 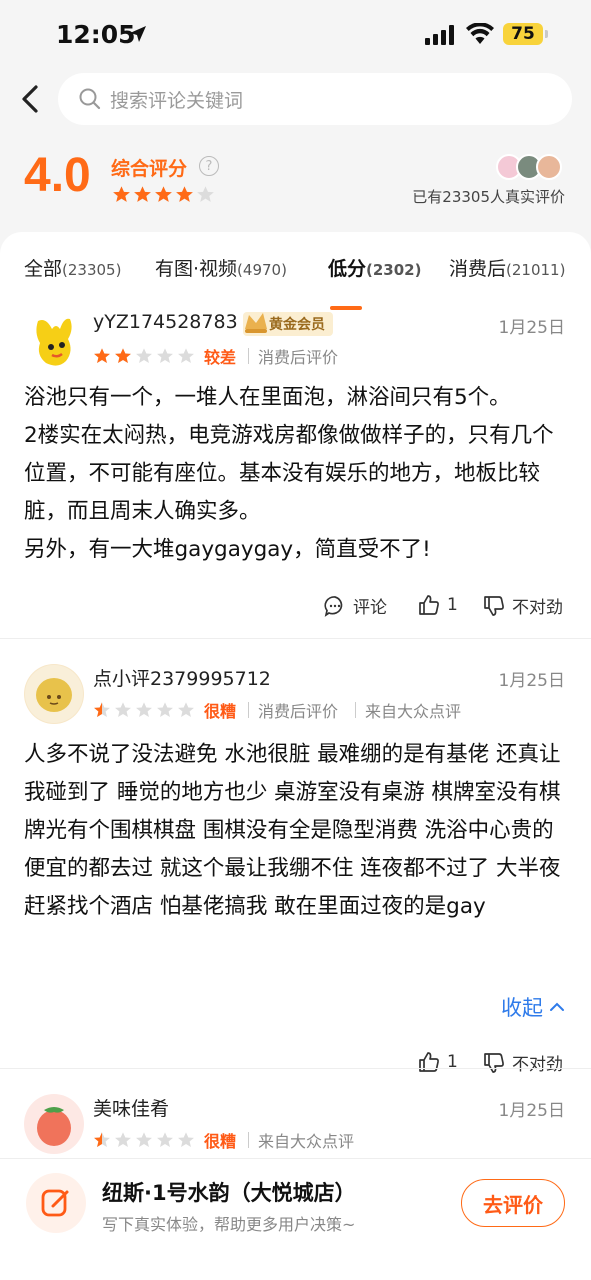 I want to click on write-review-icon, so click(x=56, y=1203).